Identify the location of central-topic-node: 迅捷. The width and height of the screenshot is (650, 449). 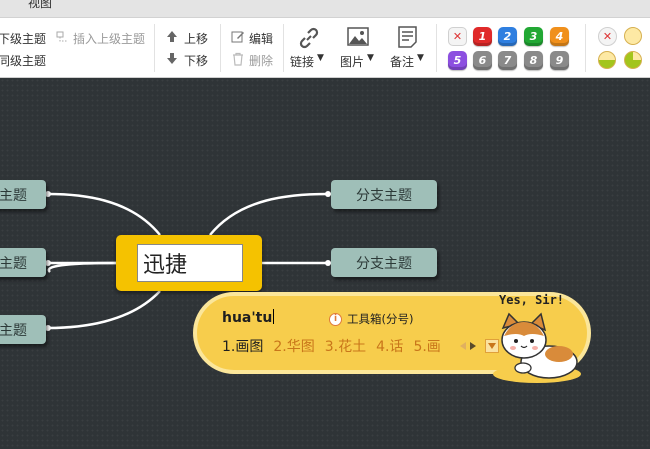
(189, 263).